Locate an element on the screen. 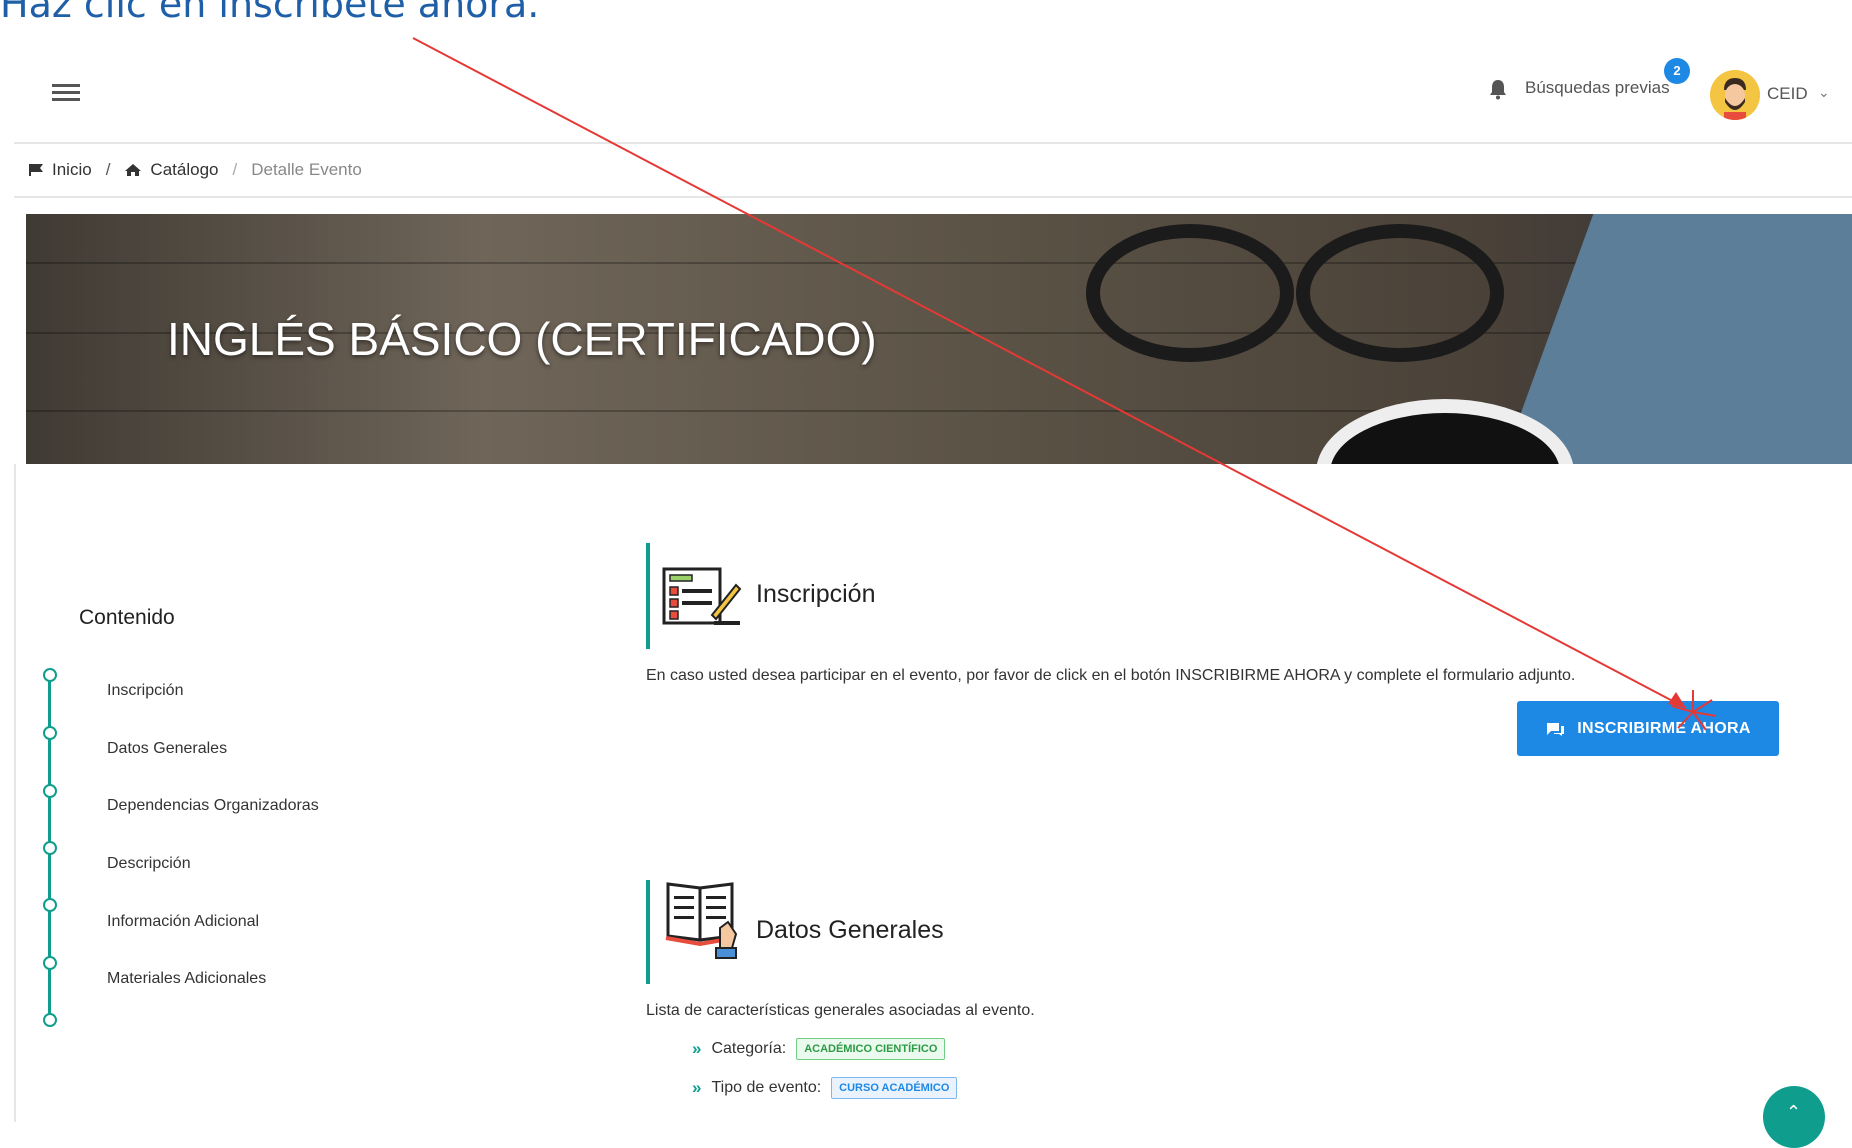  breadcrumb-bar: Inicio / Catálogo / Detalle Evento is located at coordinates (933, 170).